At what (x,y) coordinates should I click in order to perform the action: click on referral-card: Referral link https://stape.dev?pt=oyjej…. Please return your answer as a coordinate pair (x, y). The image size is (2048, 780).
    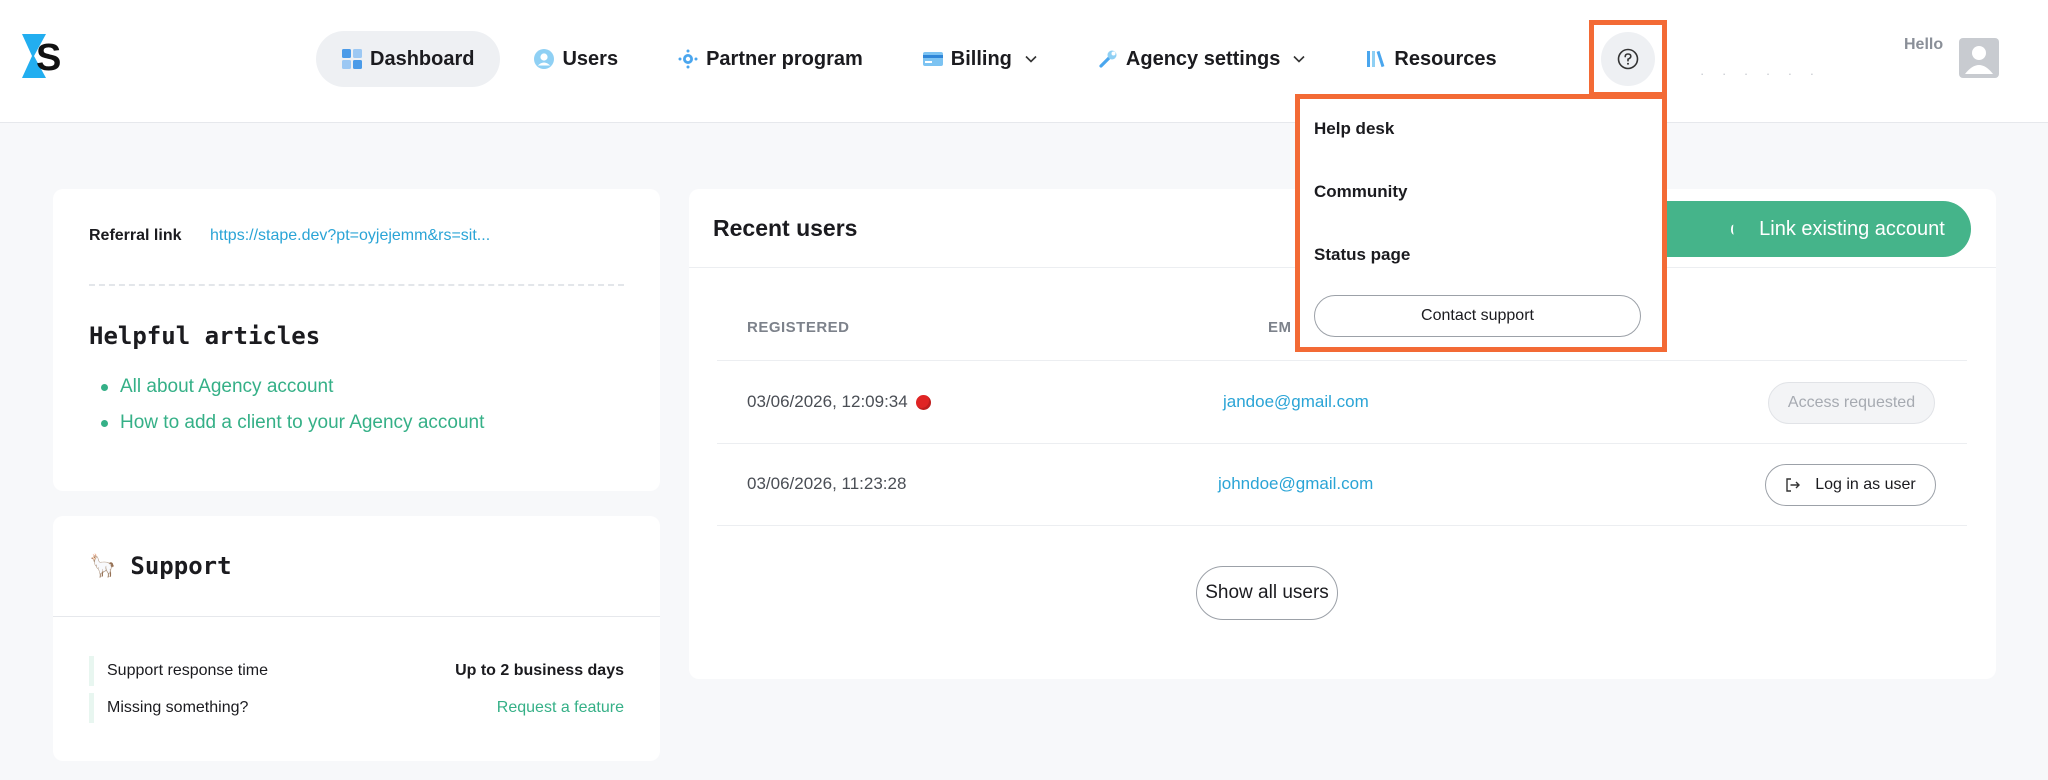
    Looking at the image, I should click on (356, 340).